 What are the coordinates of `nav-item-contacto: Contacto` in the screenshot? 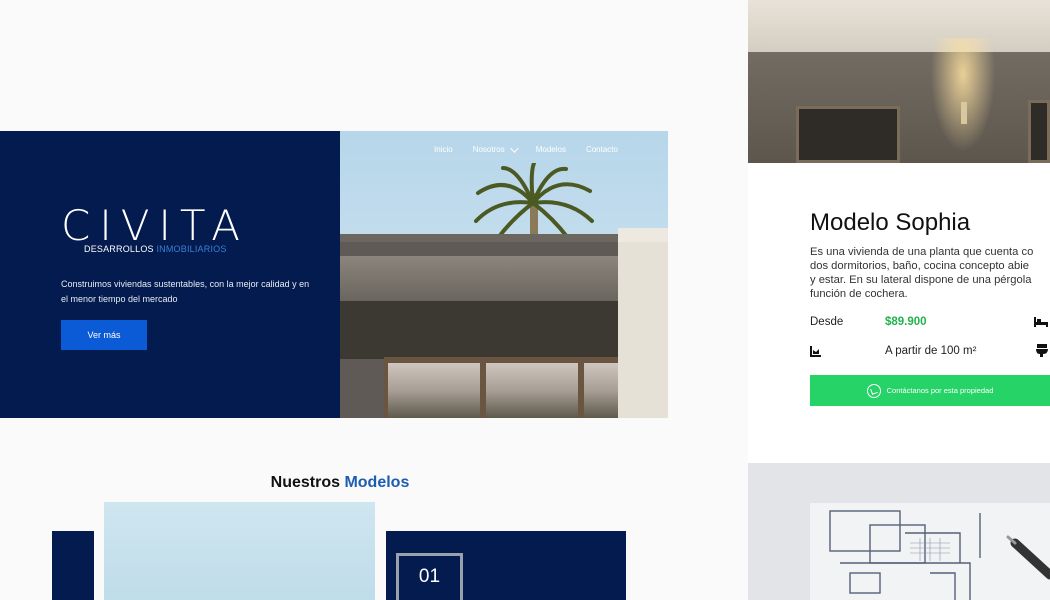 It's located at (602, 149).